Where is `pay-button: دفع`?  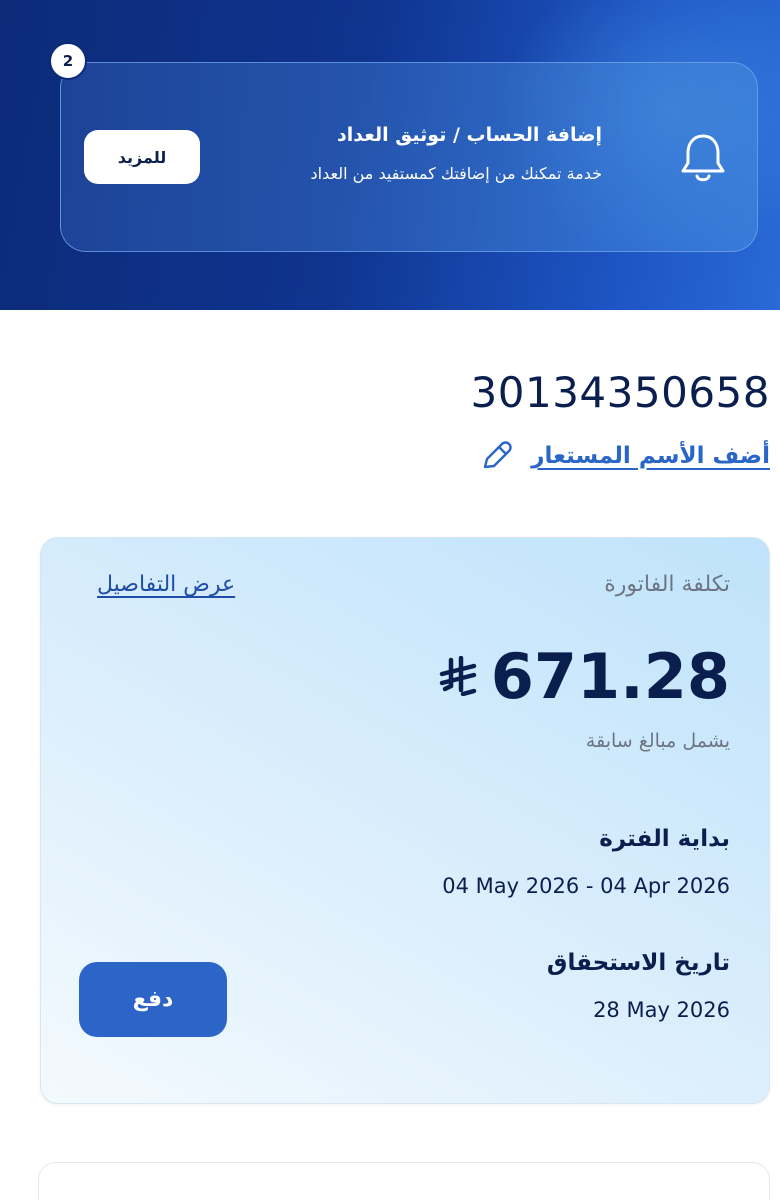 pay-button: دفع is located at coordinates (153, 999).